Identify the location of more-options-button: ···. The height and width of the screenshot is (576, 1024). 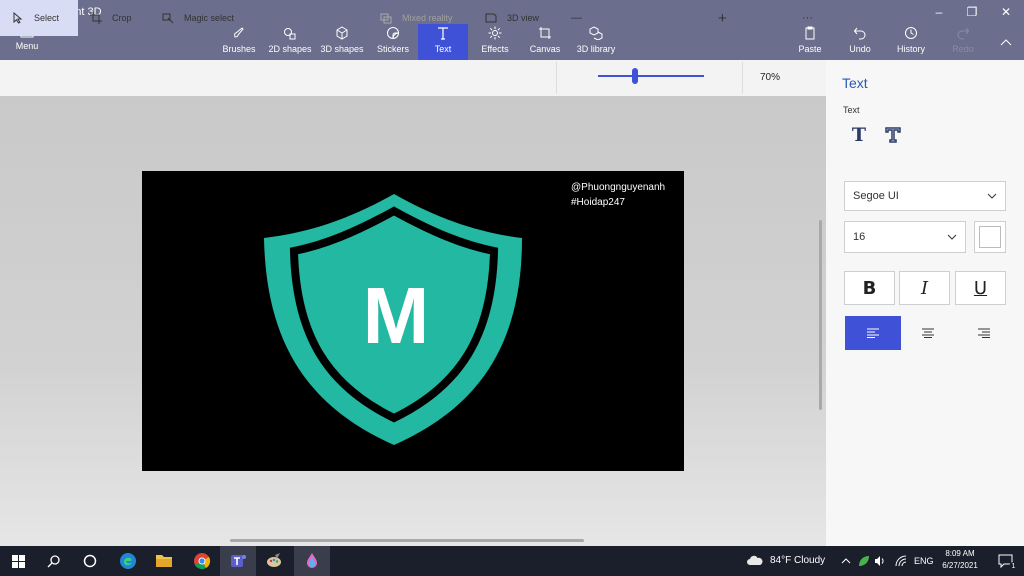
(809, 18).